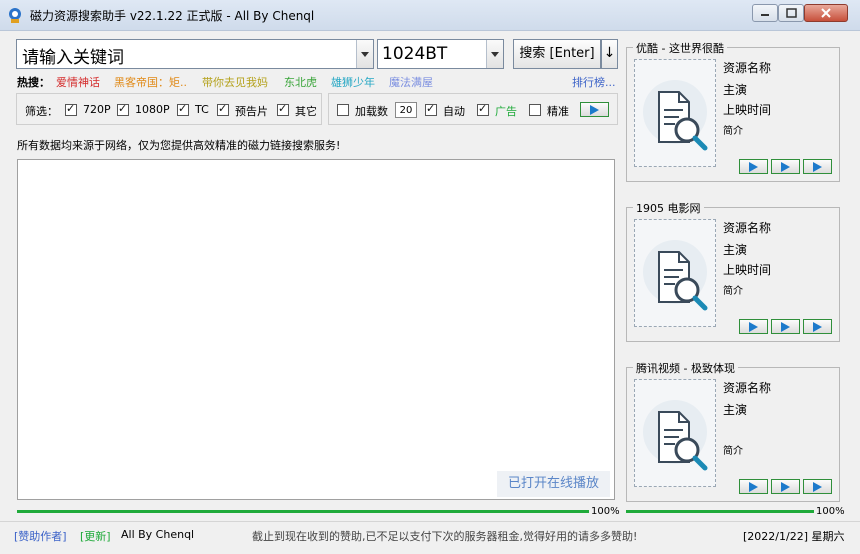 The height and width of the screenshot is (554, 860). I want to click on panel-title: 1905 电影网, so click(668, 208).